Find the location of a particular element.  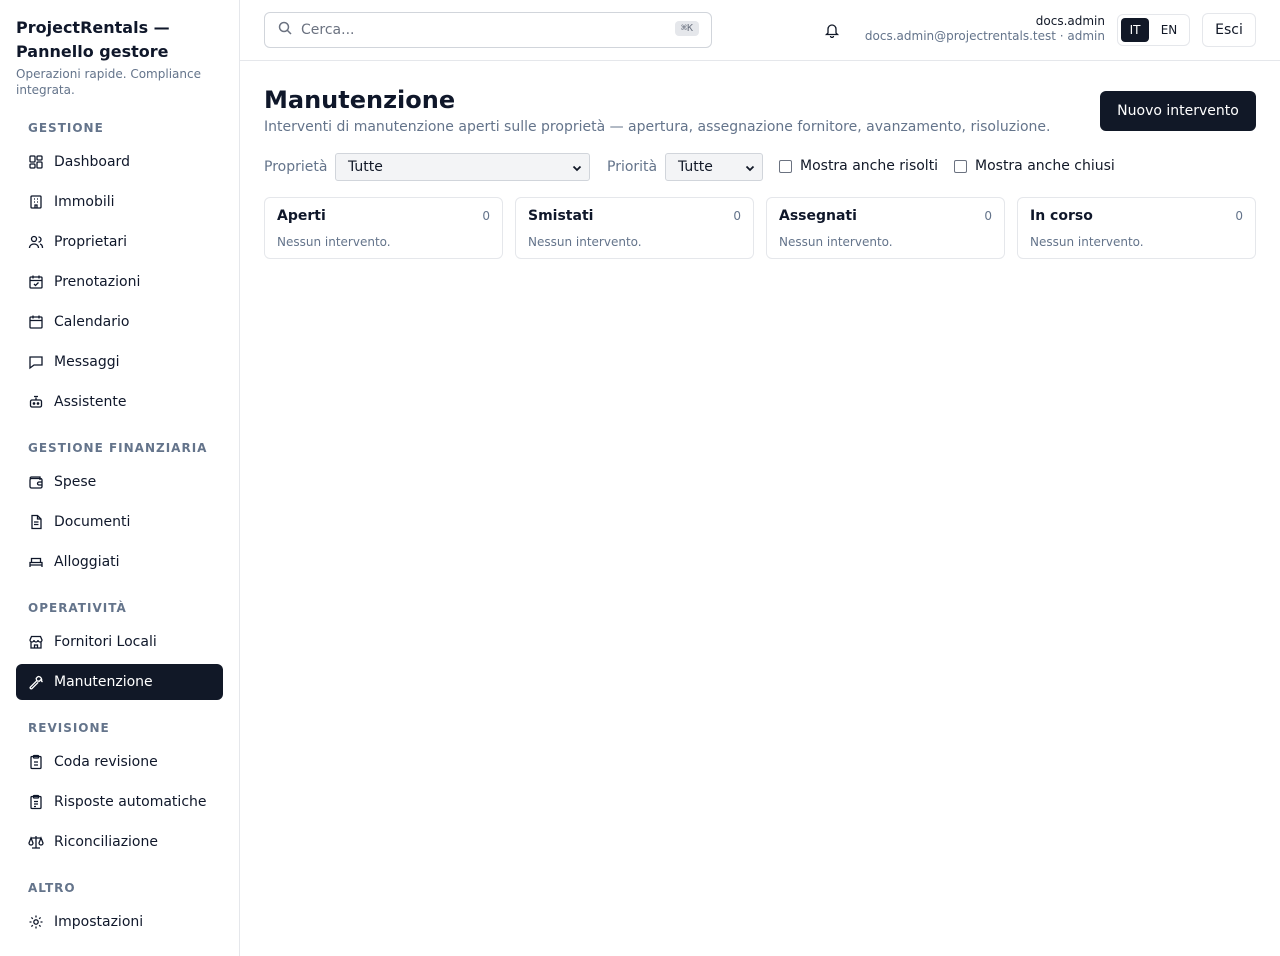

lang-it-button: IT is located at coordinates (1135, 30).